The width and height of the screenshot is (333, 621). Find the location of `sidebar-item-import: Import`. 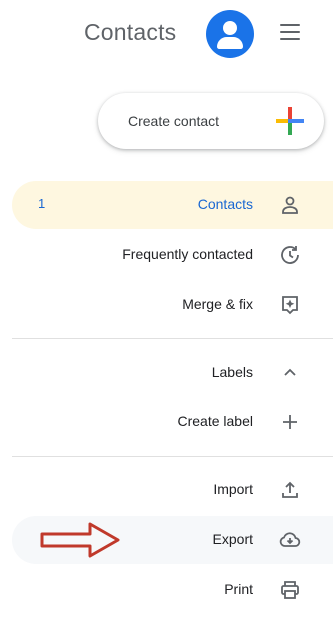

sidebar-item-import: Import is located at coordinates (166, 490).